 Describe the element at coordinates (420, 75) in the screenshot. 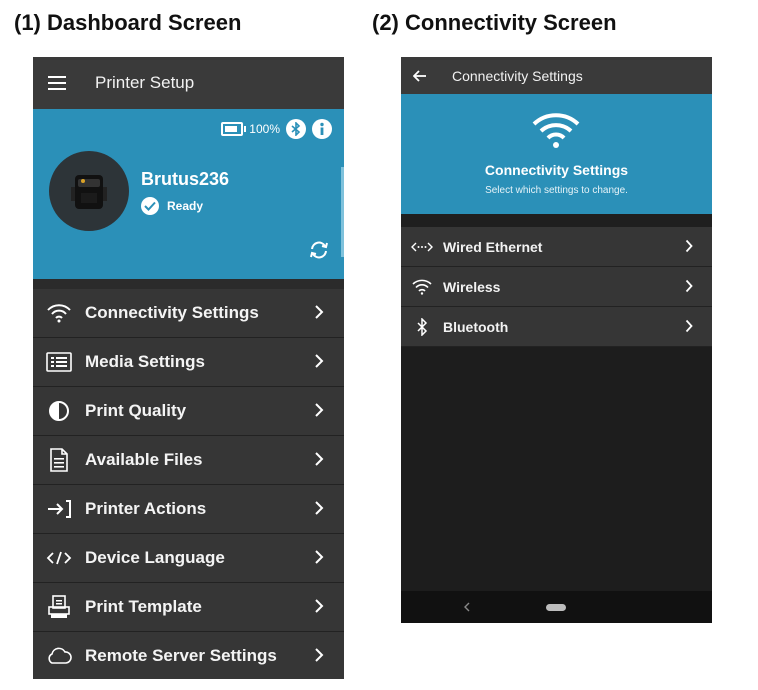

I see `back-arrow-icon` at that location.